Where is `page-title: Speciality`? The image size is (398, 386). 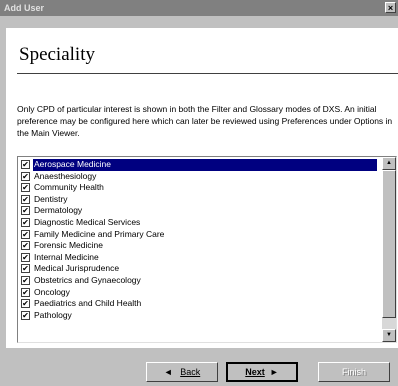
page-title: Speciality is located at coordinates (57, 54).